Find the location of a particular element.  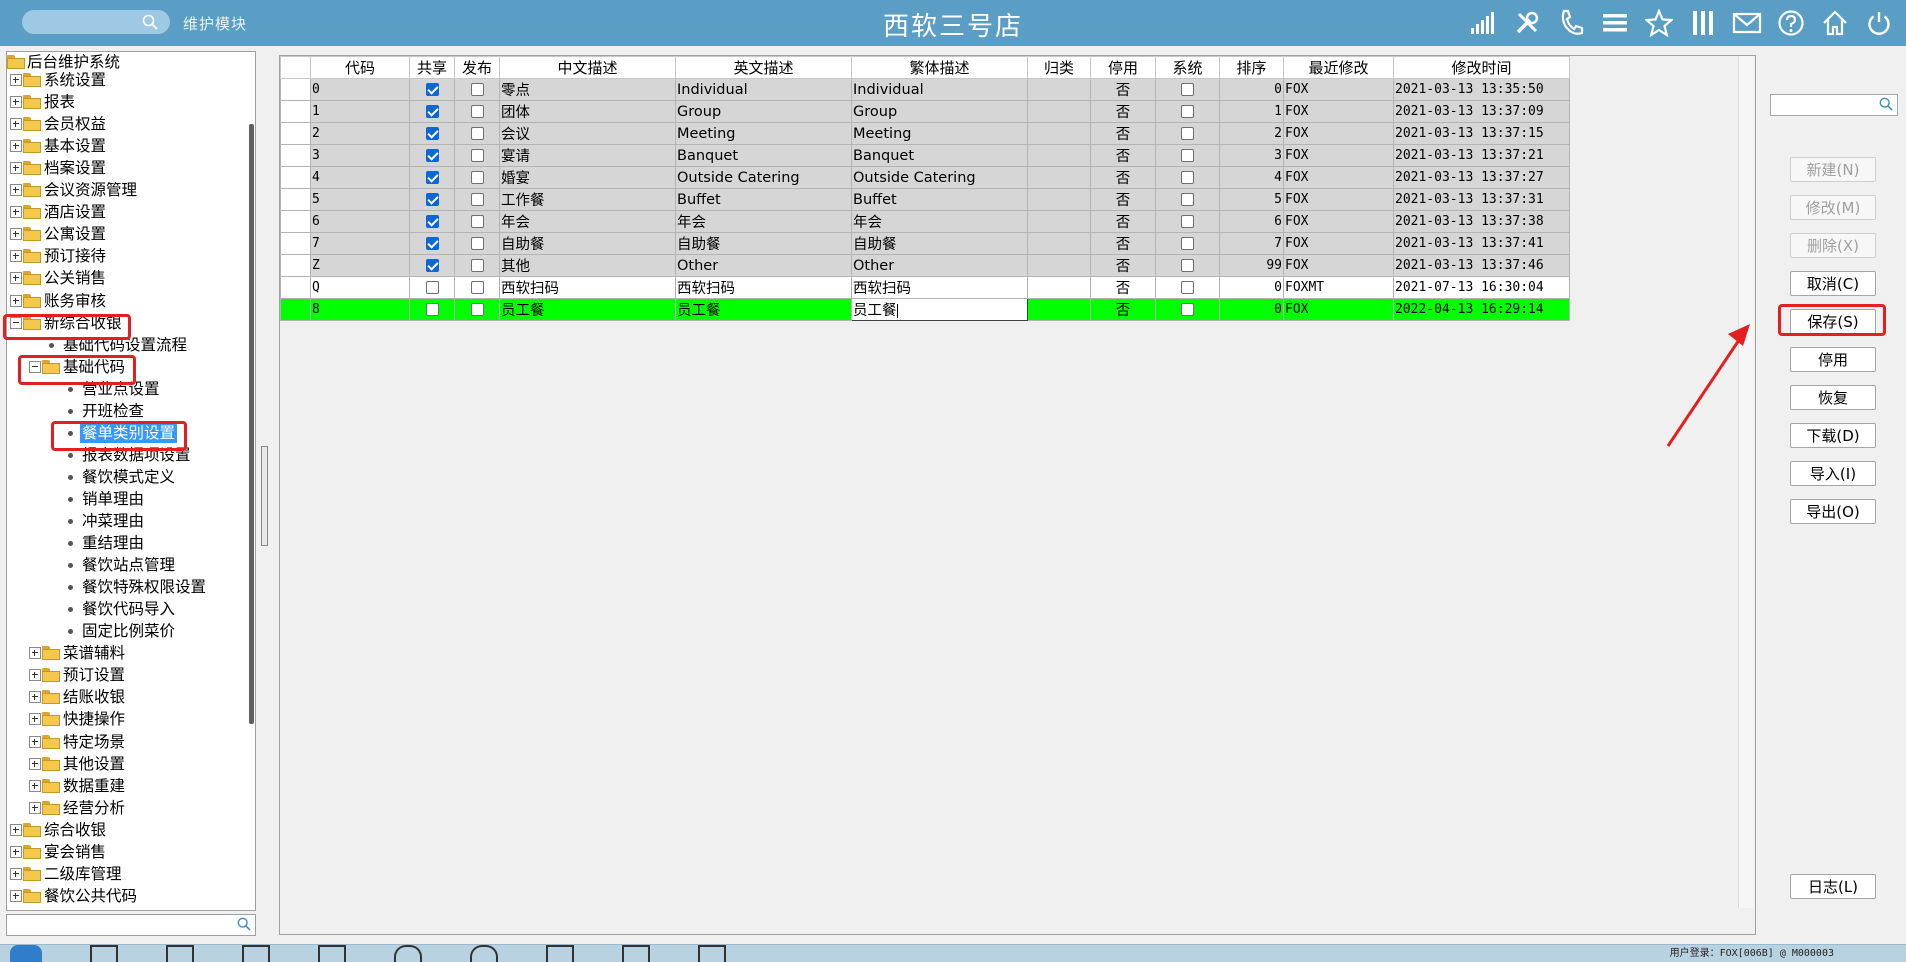

column-header: 修改时间 is located at coordinates (1481, 67).